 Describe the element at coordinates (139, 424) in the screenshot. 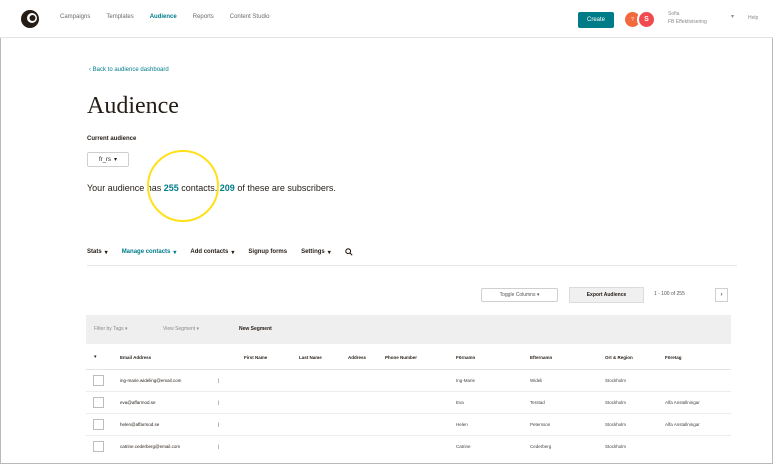

I see `cell-email: helen@affarmod.se` at that location.